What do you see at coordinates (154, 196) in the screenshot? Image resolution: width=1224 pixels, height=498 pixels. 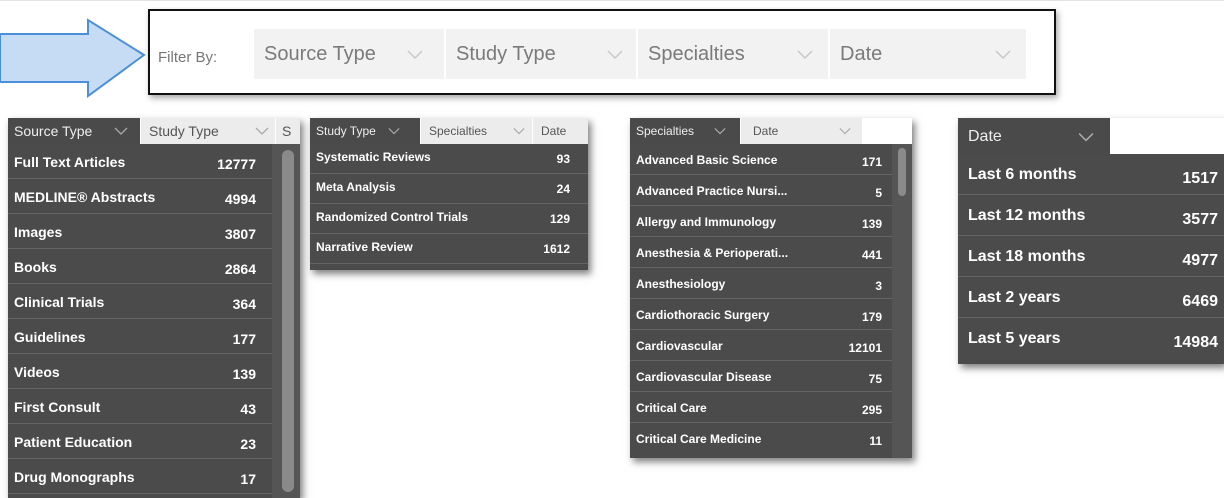 I see `list-item: MEDLINE® Abstracts 4994` at bounding box center [154, 196].